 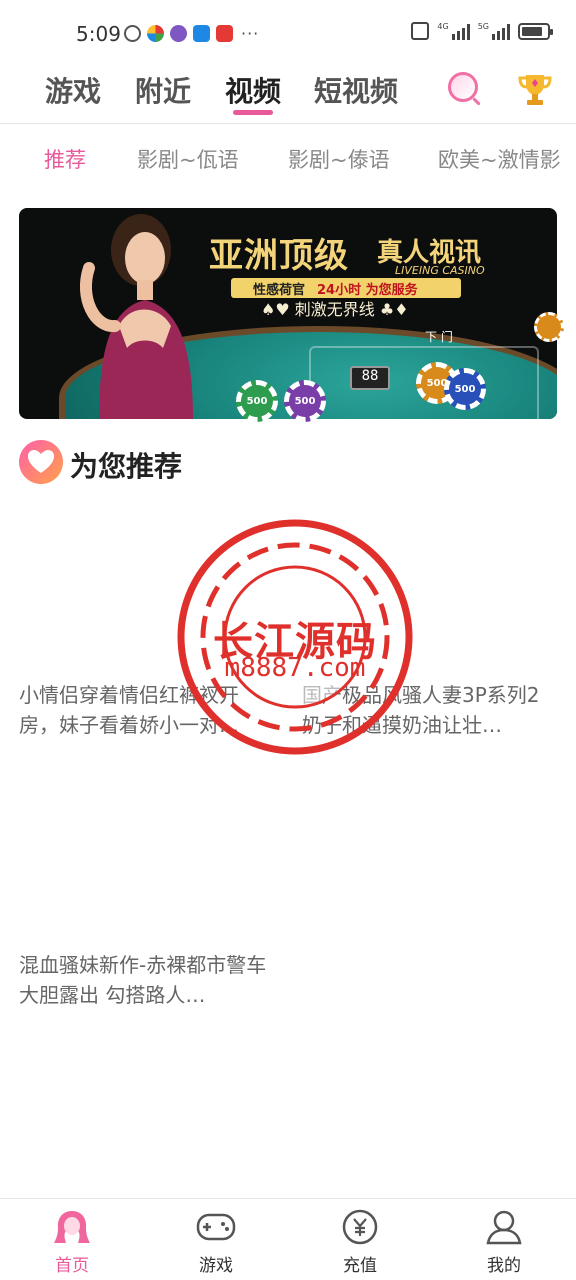 What do you see at coordinates (65, 159) in the screenshot?
I see `category-recommend: 推荐` at bounding box center [65, 159].